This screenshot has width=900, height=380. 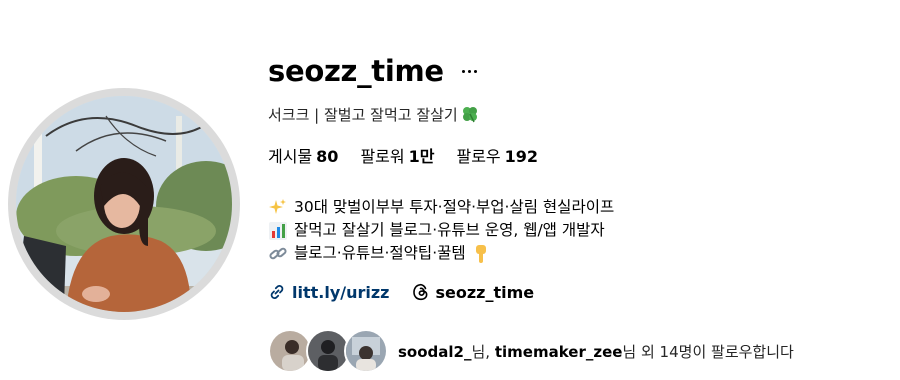 What do you see at coordinates (419, 292) in the screenshot?
I see `threads-icon` at bounding box center [419, 292].